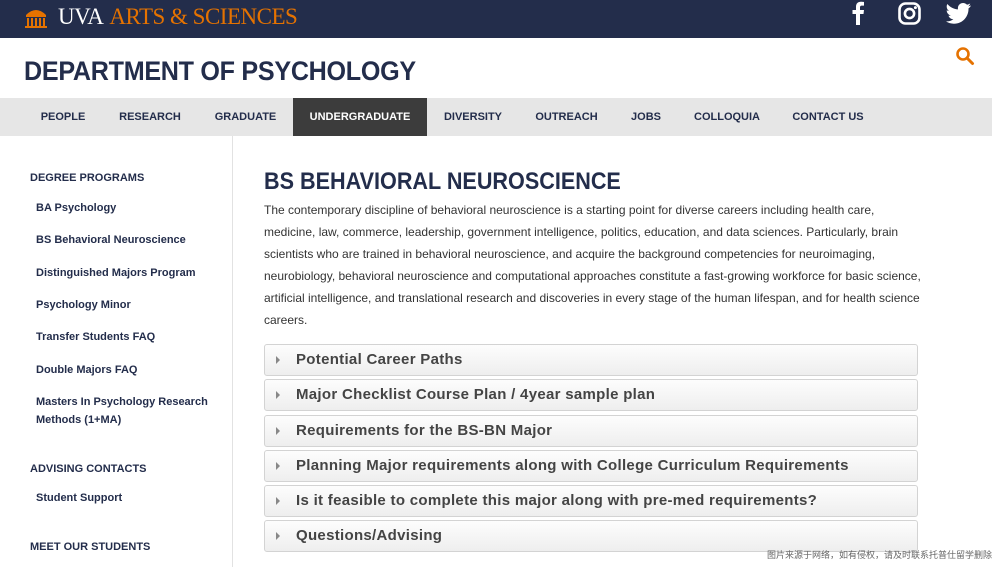  I want to click on sidebar-item-ba-psychology: BA Psychology, so click(128, 208).